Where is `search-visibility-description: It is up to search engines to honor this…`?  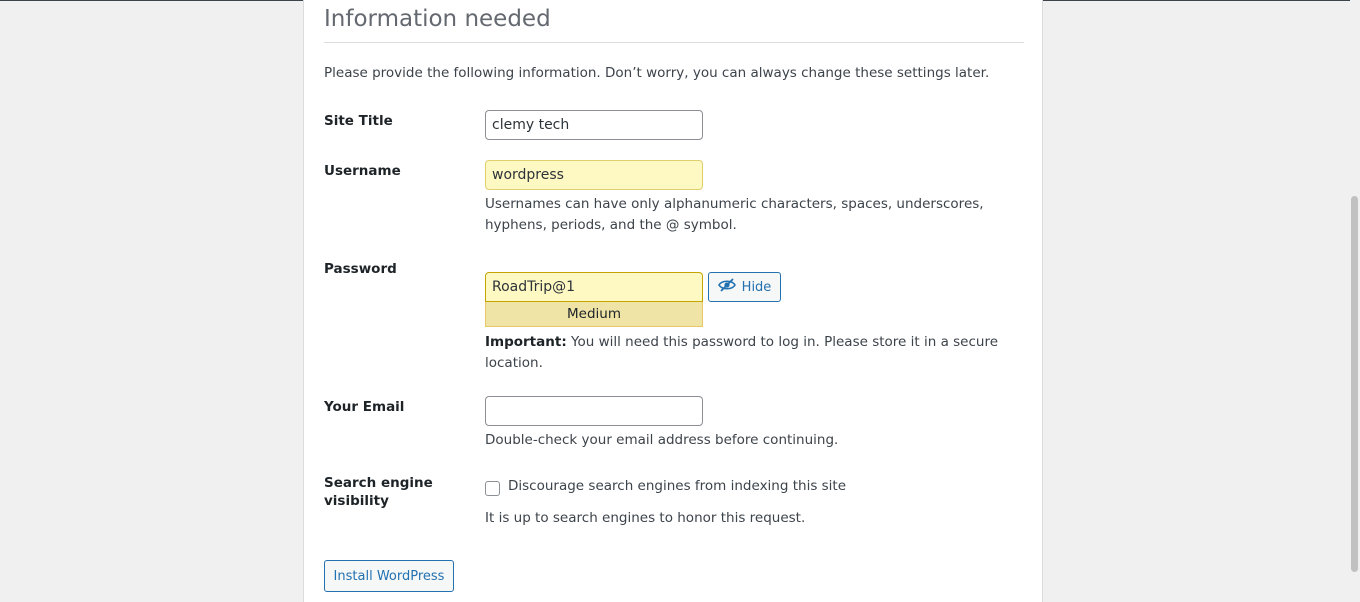
search-visibility-description: It is up to search engines to honor this… is located at coordinates (645, 518).